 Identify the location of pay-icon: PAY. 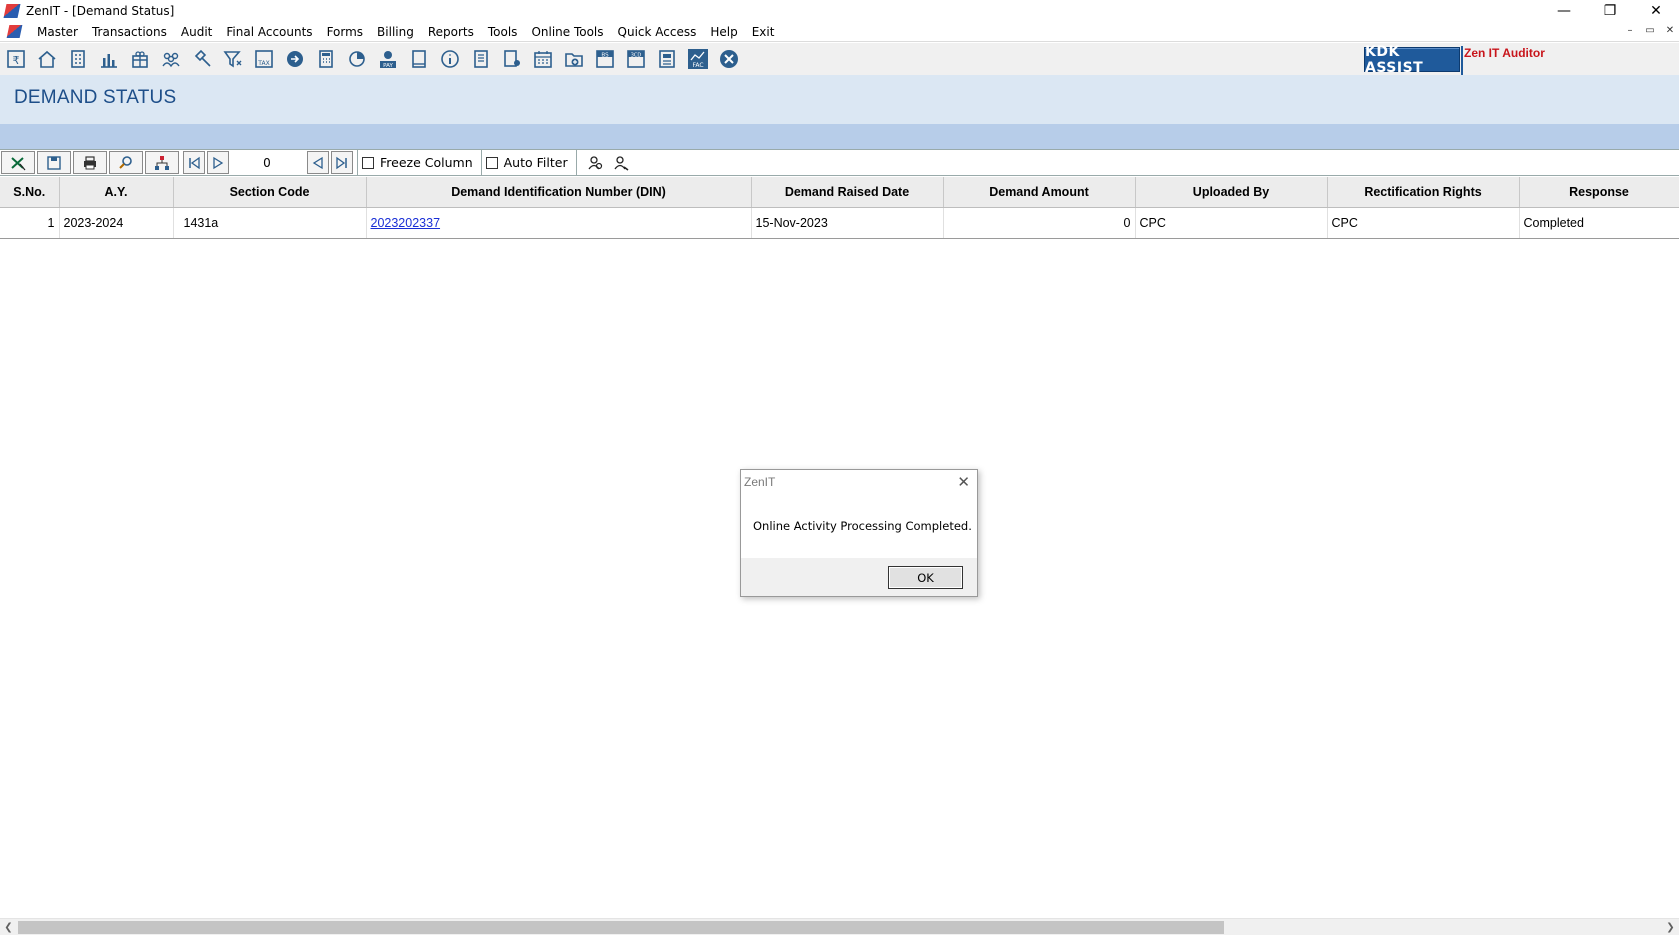
(388, 59).